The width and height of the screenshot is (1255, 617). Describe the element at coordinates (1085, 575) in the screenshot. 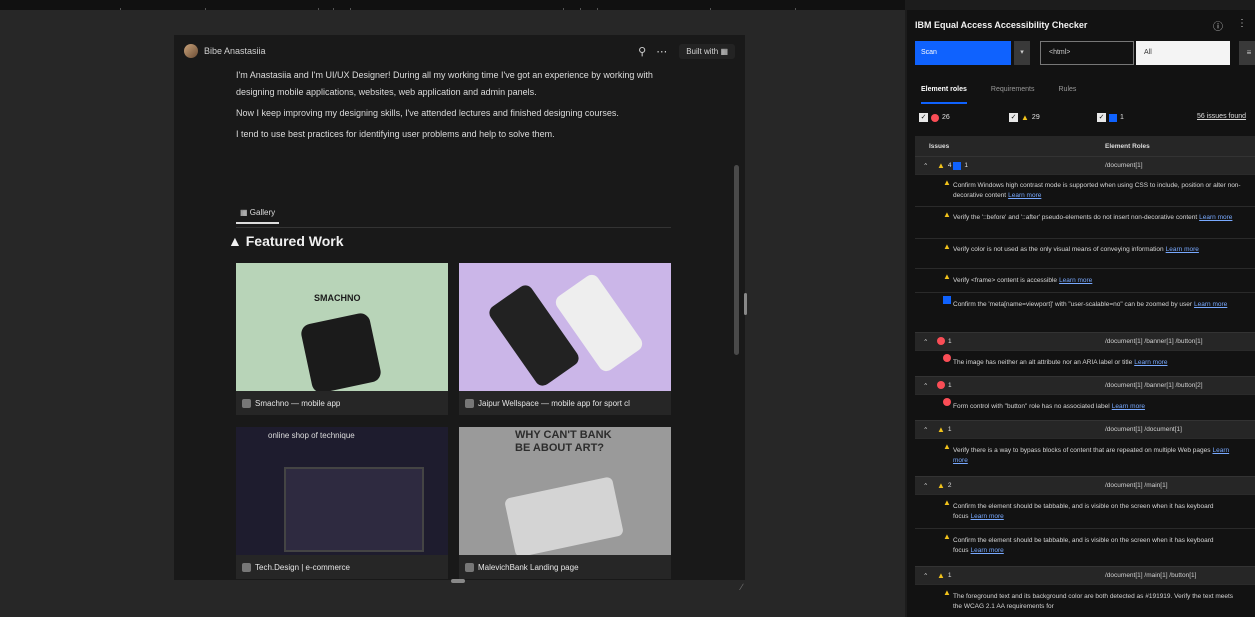

I see `issue-group-row: ⌃ ▲ 1 /document[1] /main[1] /button[1]` at that location.